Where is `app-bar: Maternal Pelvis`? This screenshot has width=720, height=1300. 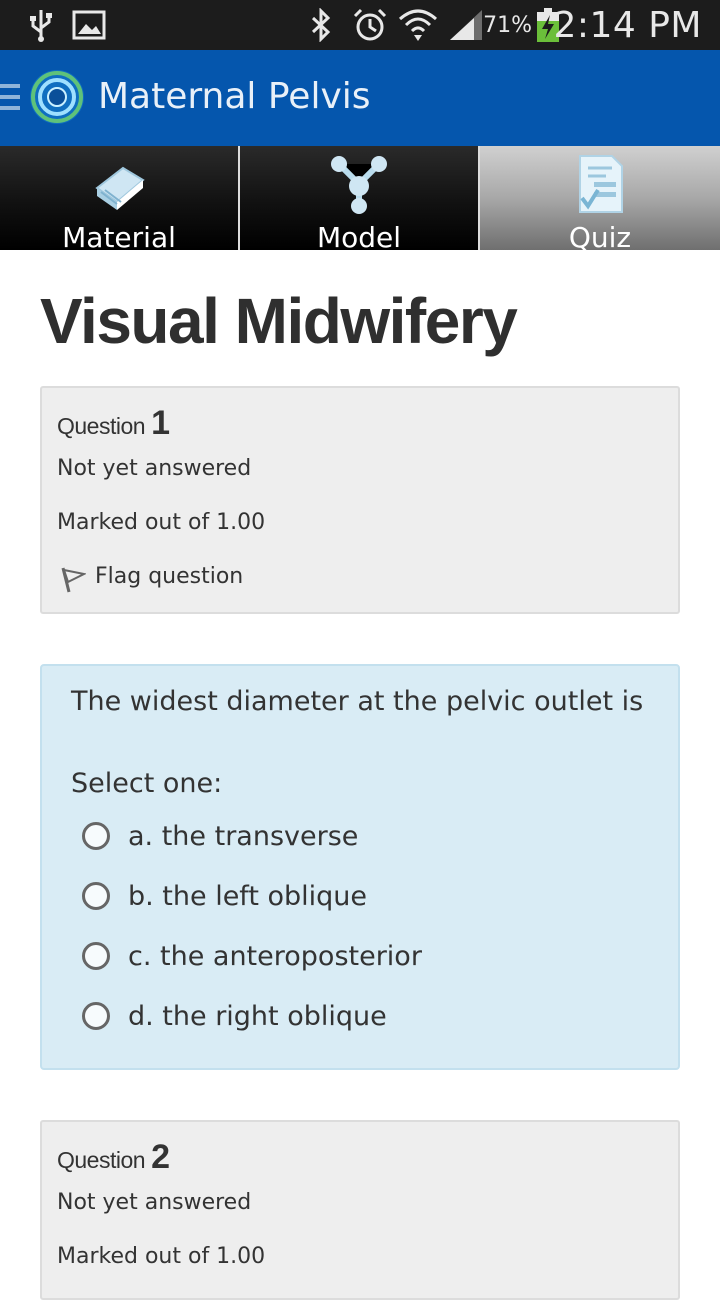 app-bar: Maternal Pelvis is located at coordinates (360, 98).